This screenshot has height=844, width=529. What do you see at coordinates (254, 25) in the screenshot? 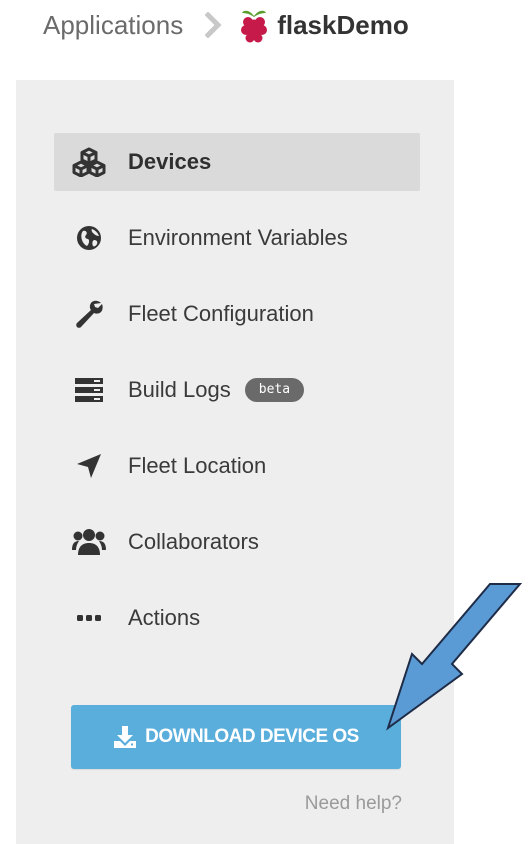
I see `raspberry-icon` at bounding box center [254, 25].